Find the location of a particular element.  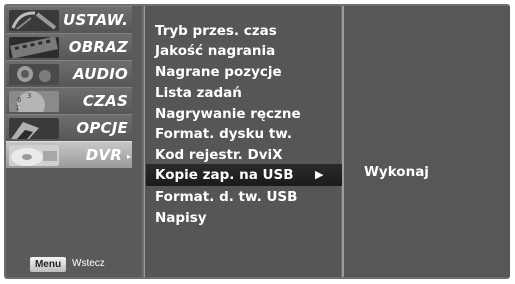

back-hint-label: Wstecz is located at coordinates (88, 263).